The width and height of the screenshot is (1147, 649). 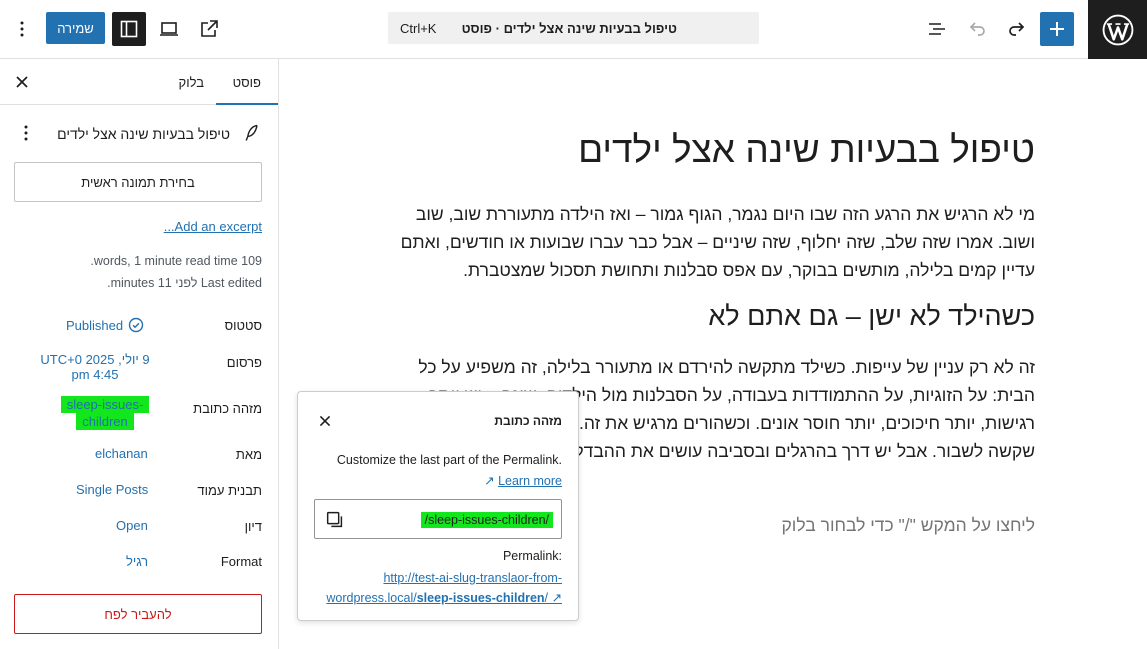 I want to click on wordpress-icon, so click(x=1117, y=29).